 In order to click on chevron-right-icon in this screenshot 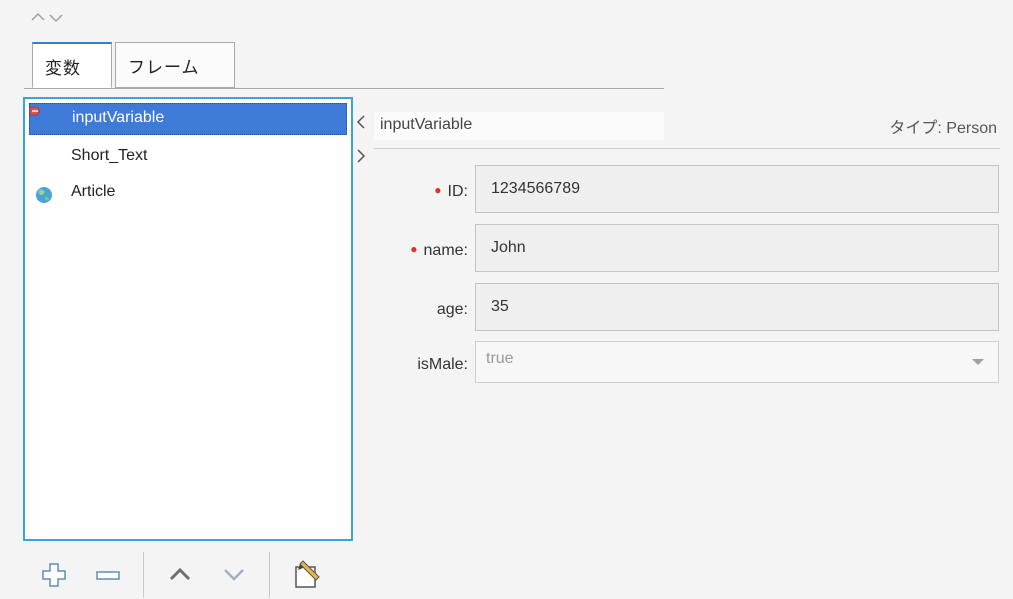, I will do `click(361, 156)`.